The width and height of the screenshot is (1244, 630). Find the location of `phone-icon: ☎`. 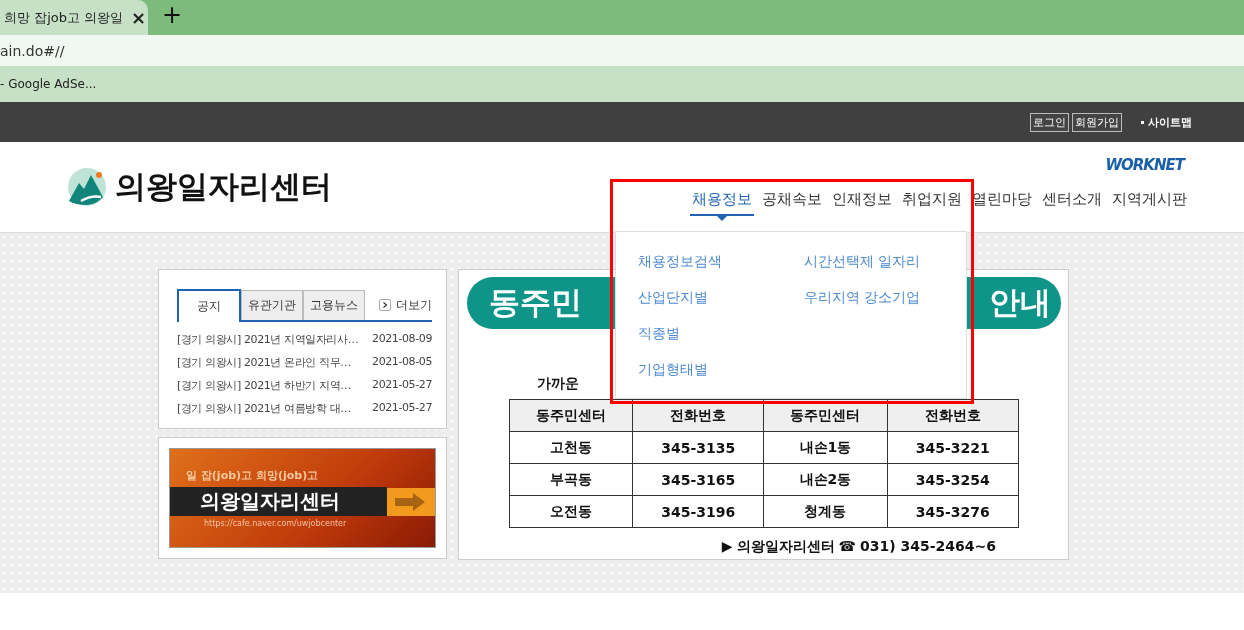

phone-icon: ☎ is located at coordinates (847, 547).